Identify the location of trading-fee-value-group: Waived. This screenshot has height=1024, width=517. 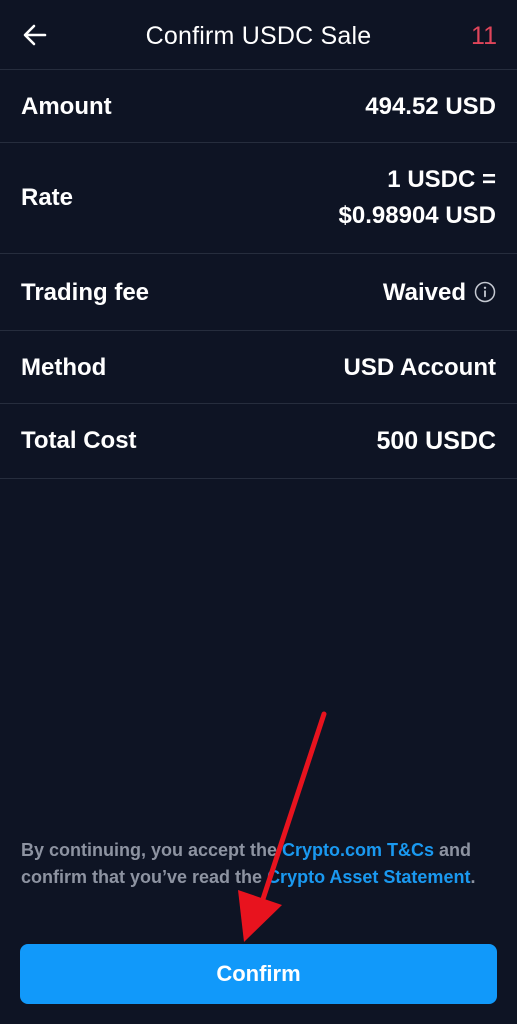
(439, 293).